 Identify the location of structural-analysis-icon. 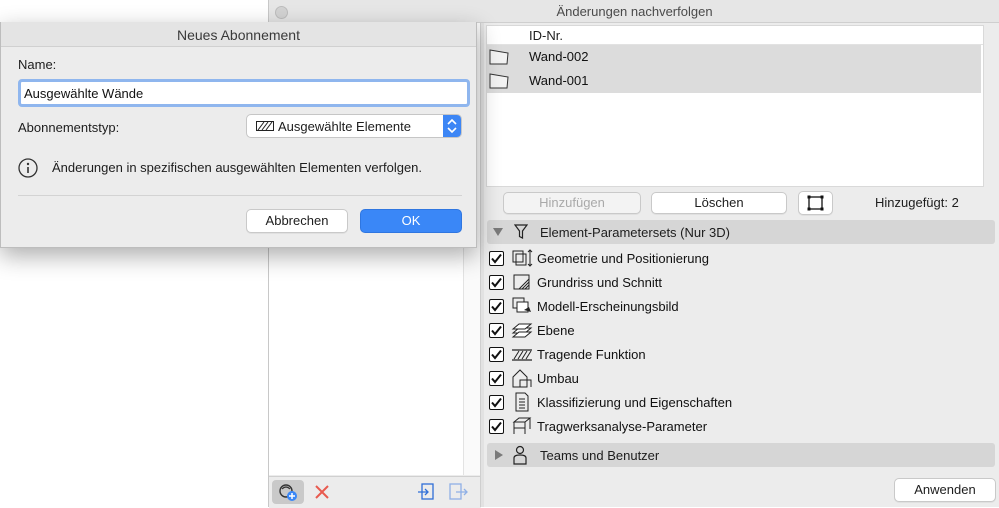
(522, 425).